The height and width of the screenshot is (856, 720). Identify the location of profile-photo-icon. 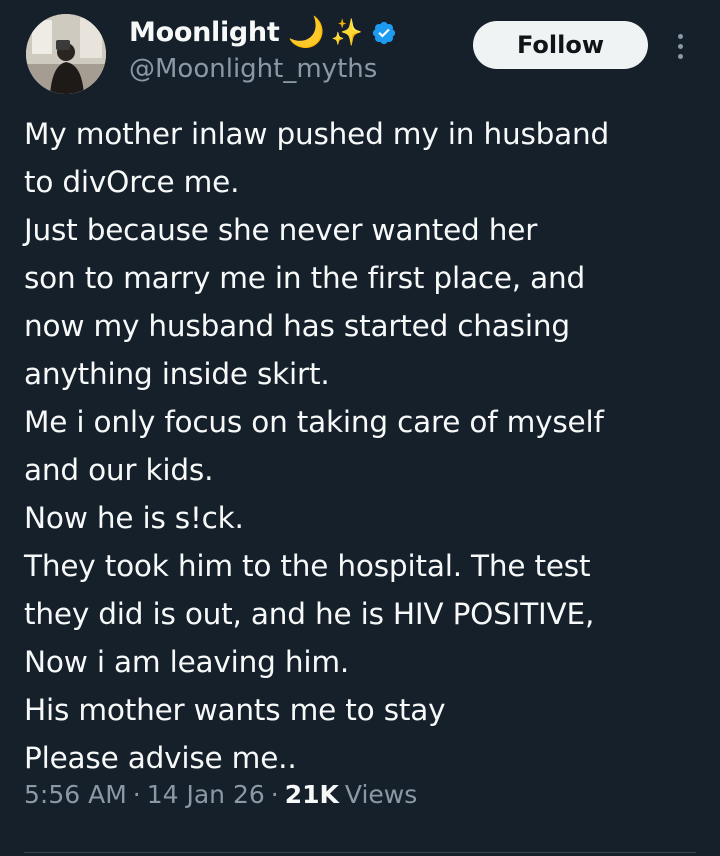
(66, 54).